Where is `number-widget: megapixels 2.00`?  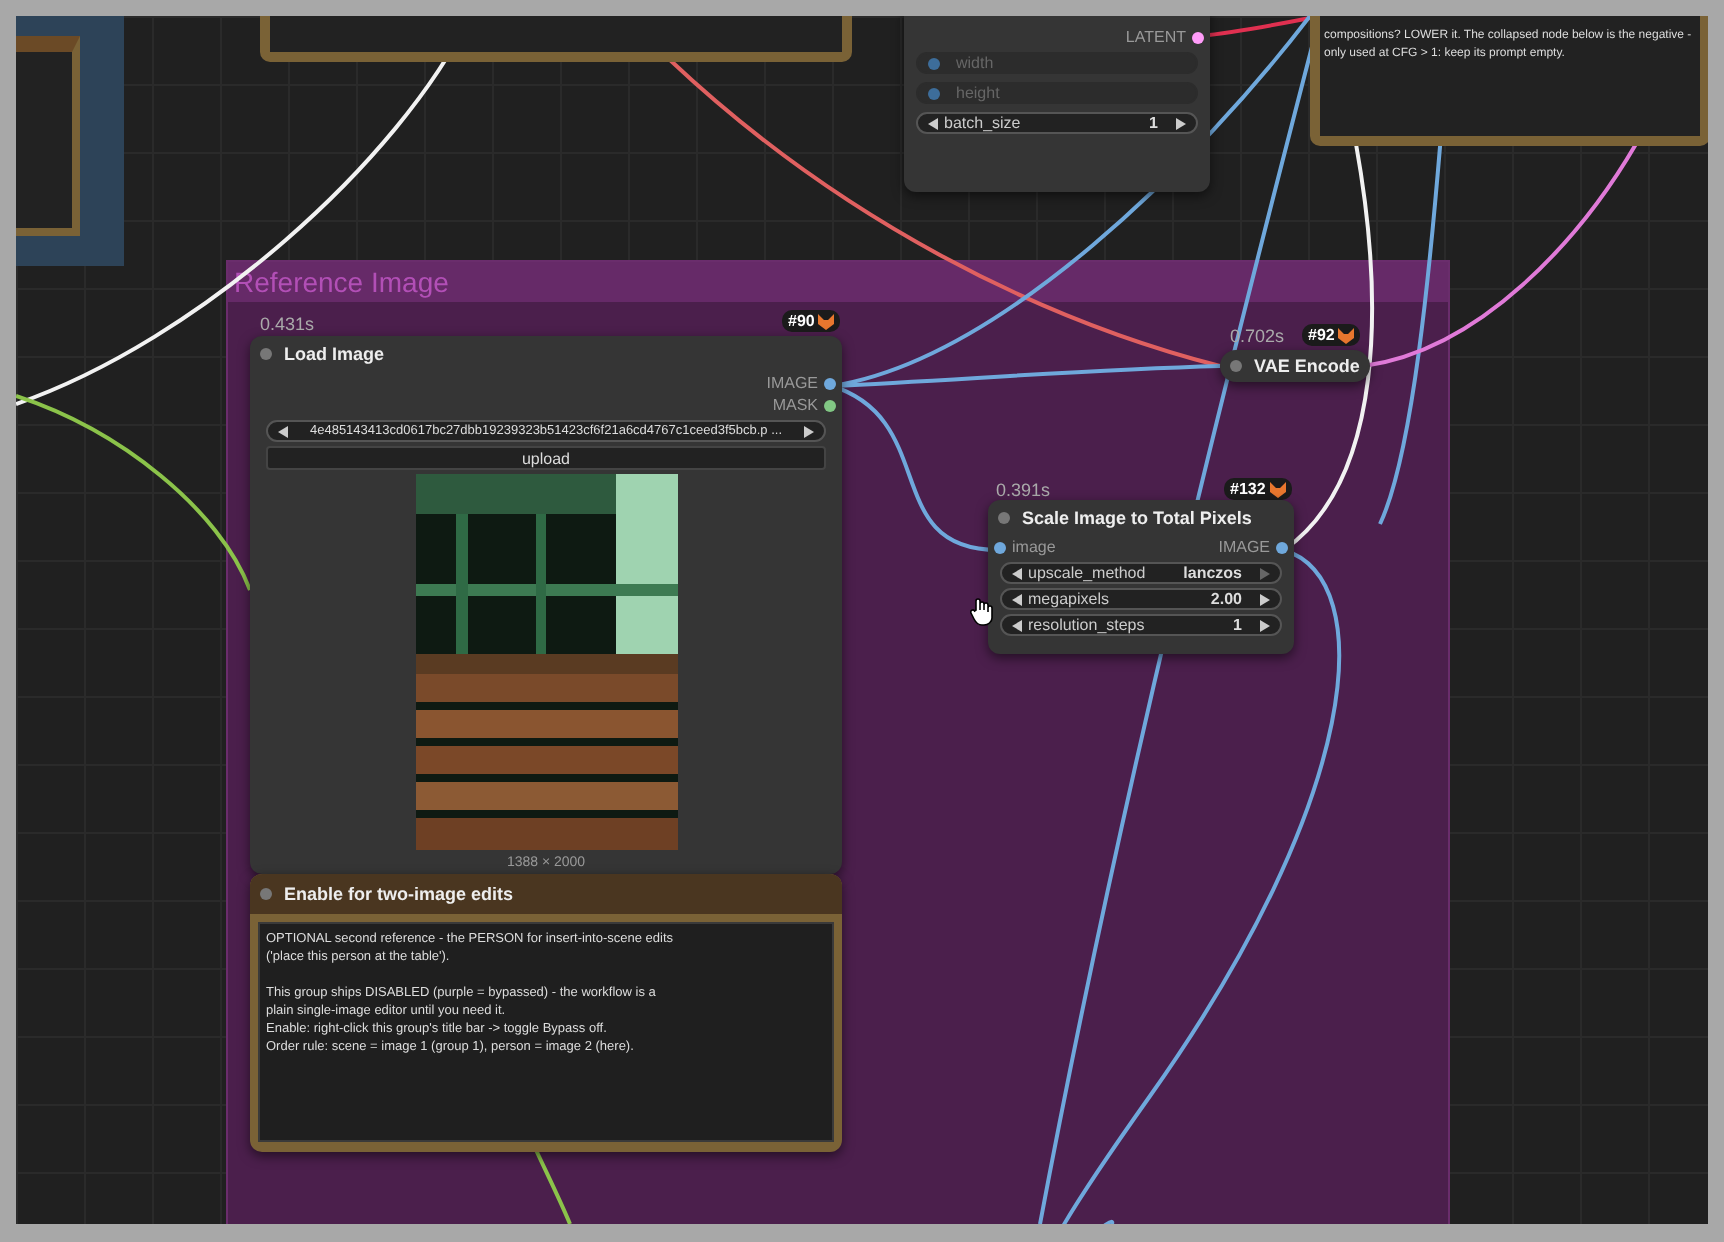
number-widget: megapixels 2.00 is located at coordinates (1141, 599).